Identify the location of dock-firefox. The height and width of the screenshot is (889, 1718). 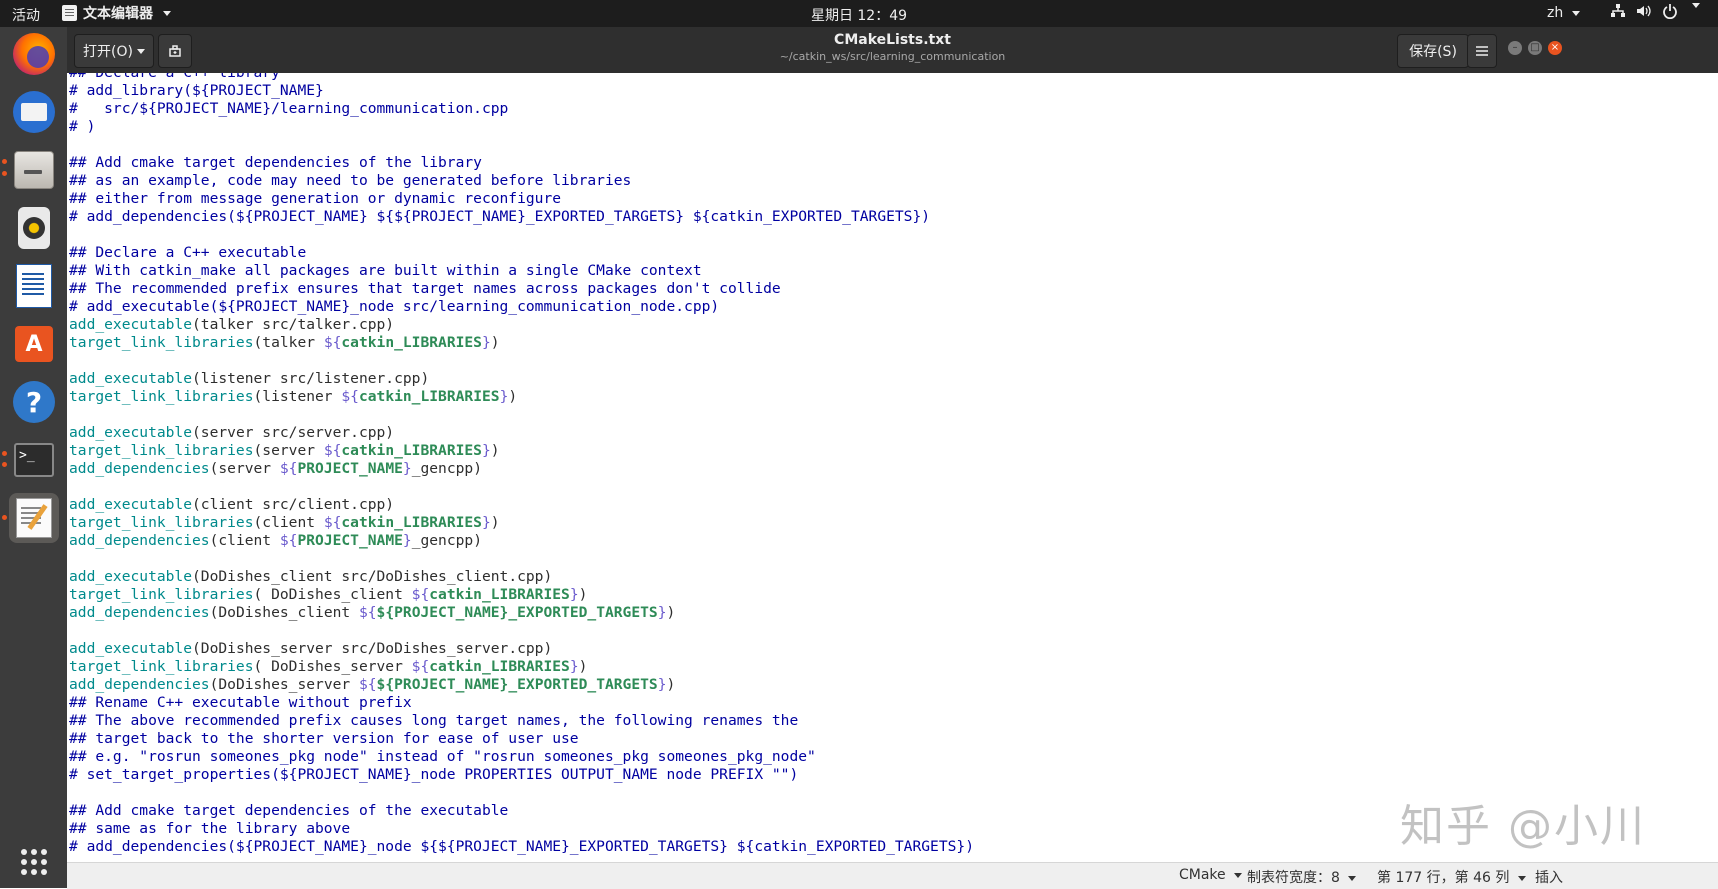
(34, 54).